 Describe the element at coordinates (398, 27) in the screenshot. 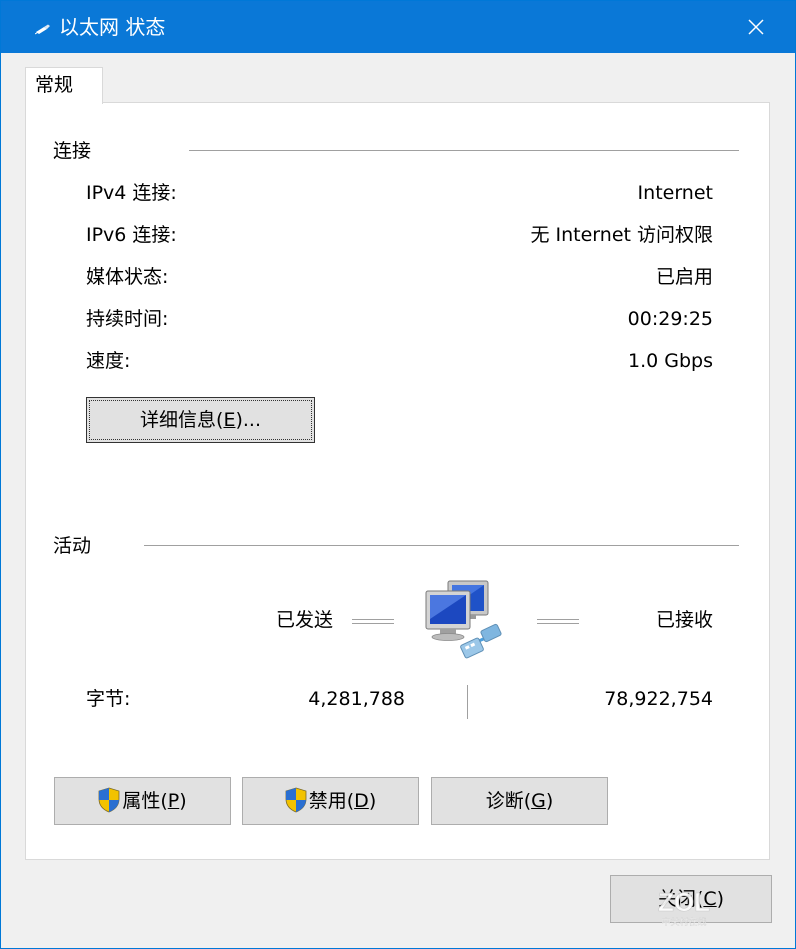

I see `title-bar: 以太网 状态` at that location.